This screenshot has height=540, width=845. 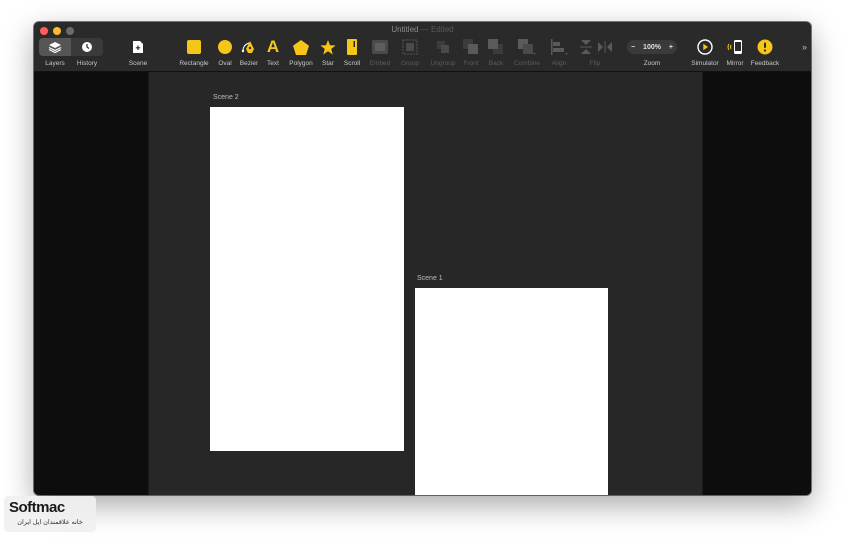 What do you see at coordinates (765, 47) in the screenshot?
I see `alert-icon` at bounding box center [765, 47].